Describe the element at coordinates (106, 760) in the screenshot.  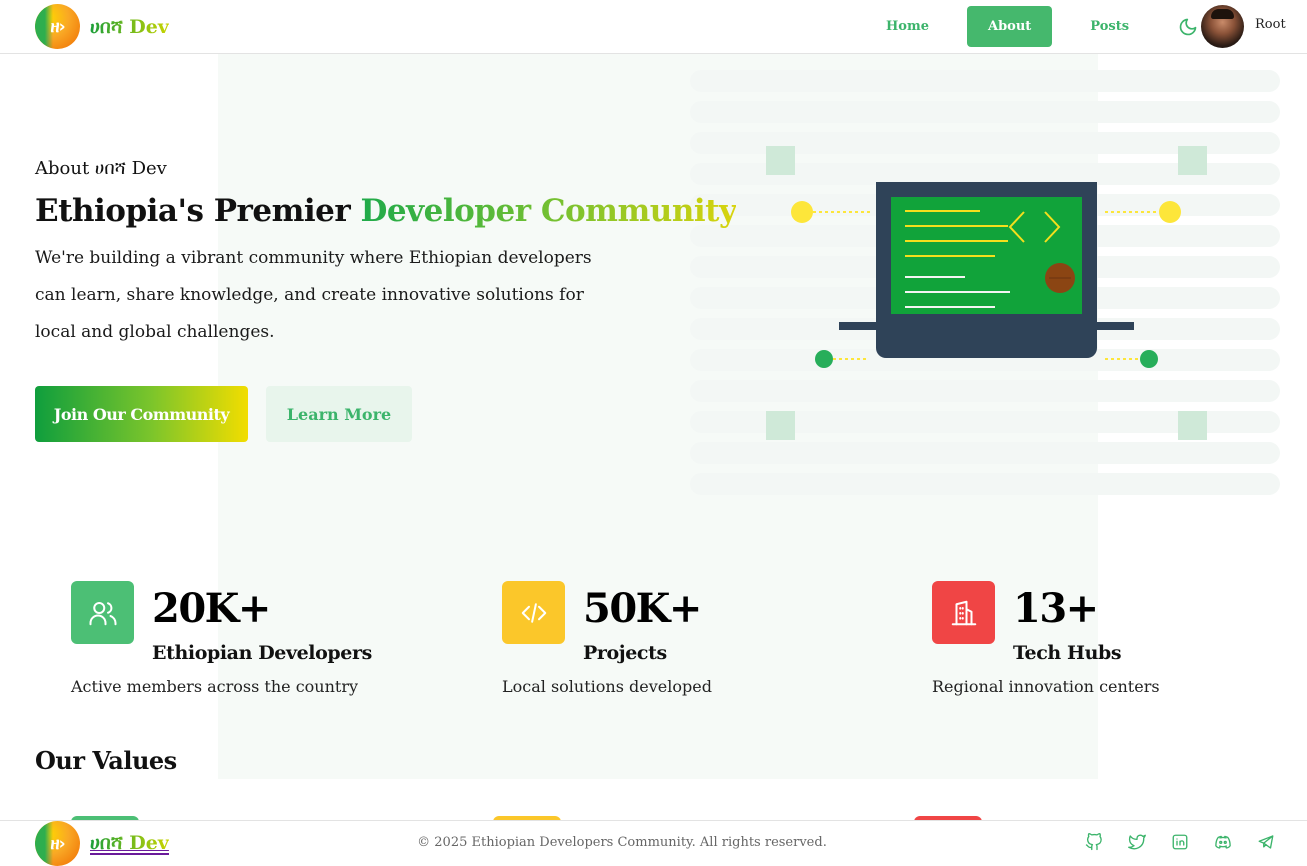
I see `values-heading: Our Values` at that location.